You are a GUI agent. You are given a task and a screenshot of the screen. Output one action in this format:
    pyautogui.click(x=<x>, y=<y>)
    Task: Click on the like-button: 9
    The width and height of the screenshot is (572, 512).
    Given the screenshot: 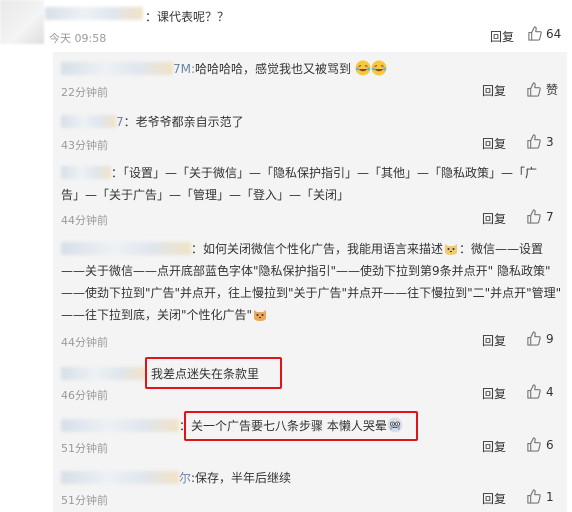 What is the action you would take?
    pyautogui.click(x=540, y=338)
    